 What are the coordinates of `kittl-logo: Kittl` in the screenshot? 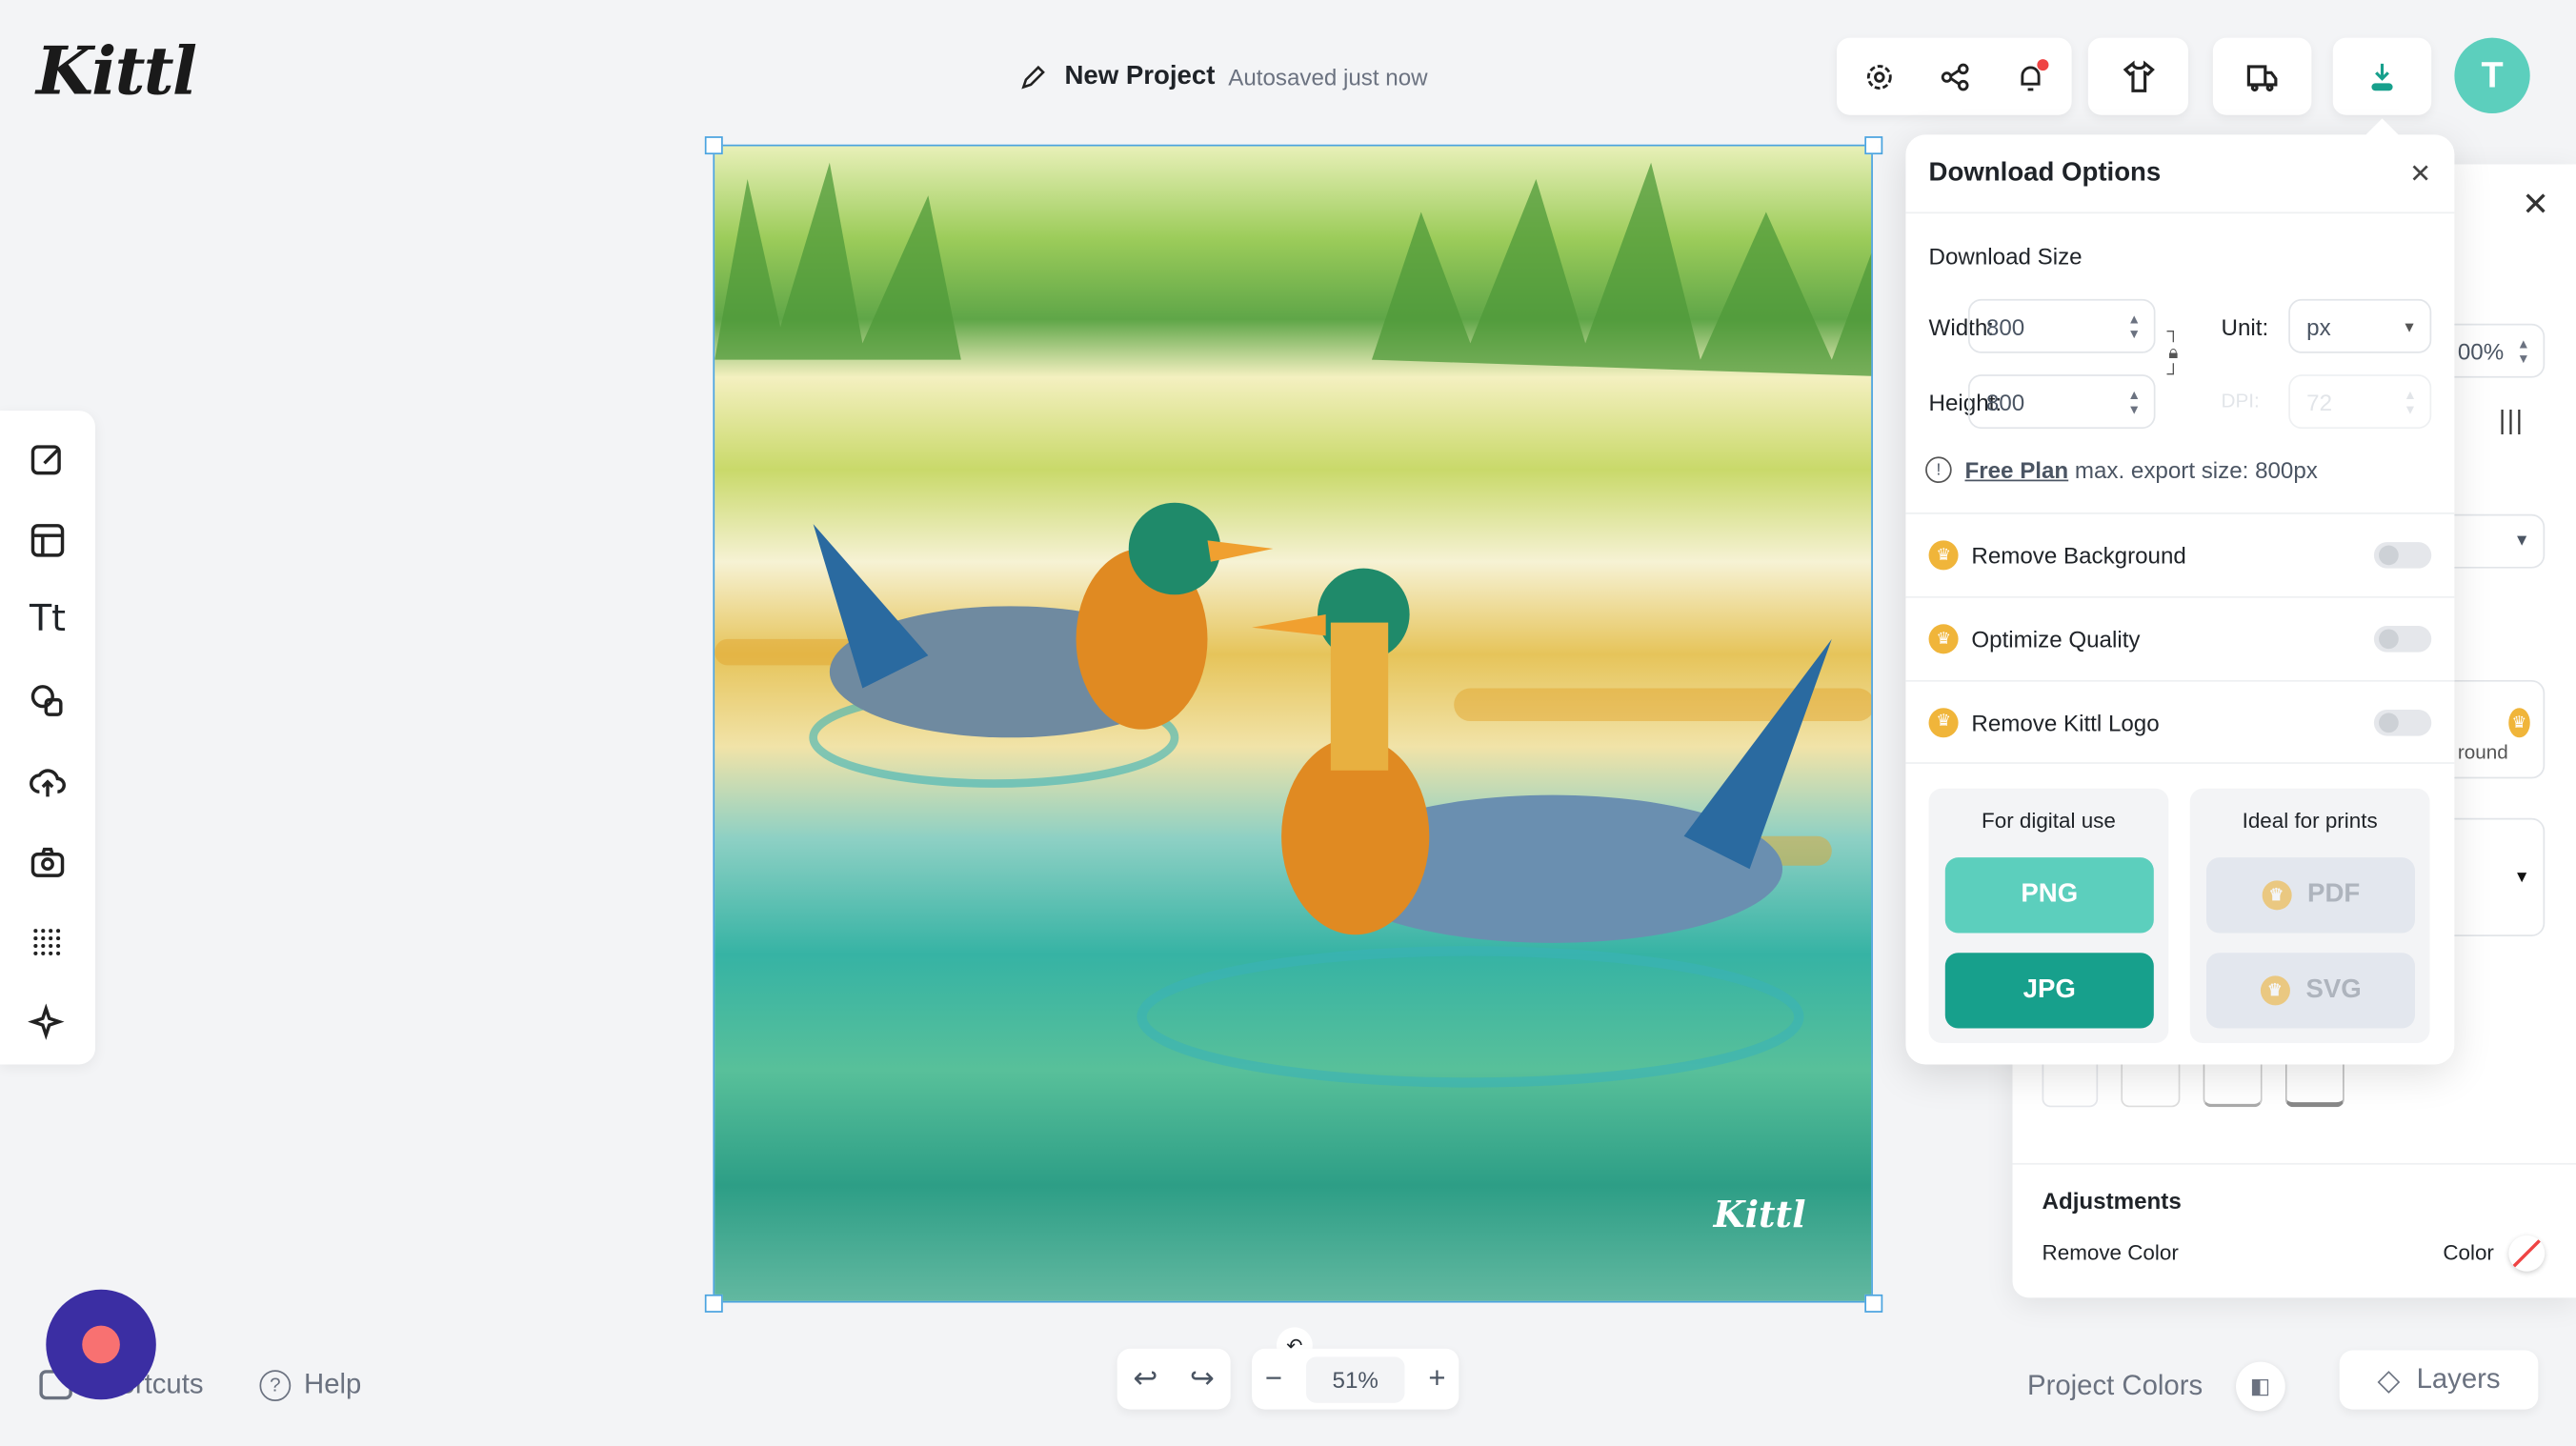 It's located at (117, 71).